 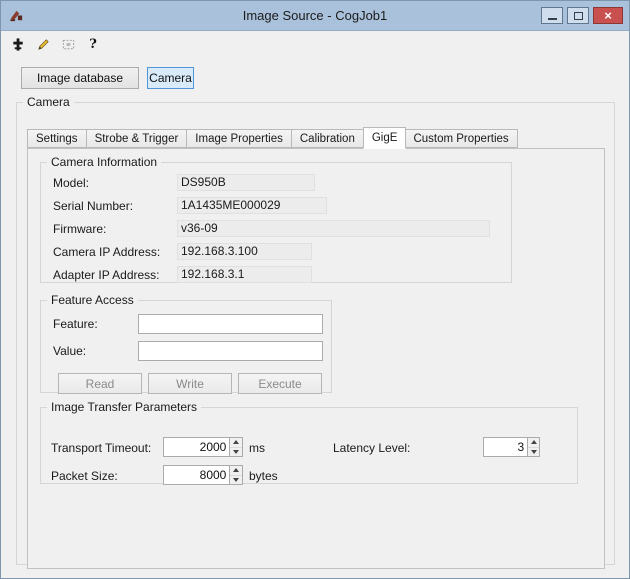 I want to click on latency-level-spinner, so click(x=511, y=447).